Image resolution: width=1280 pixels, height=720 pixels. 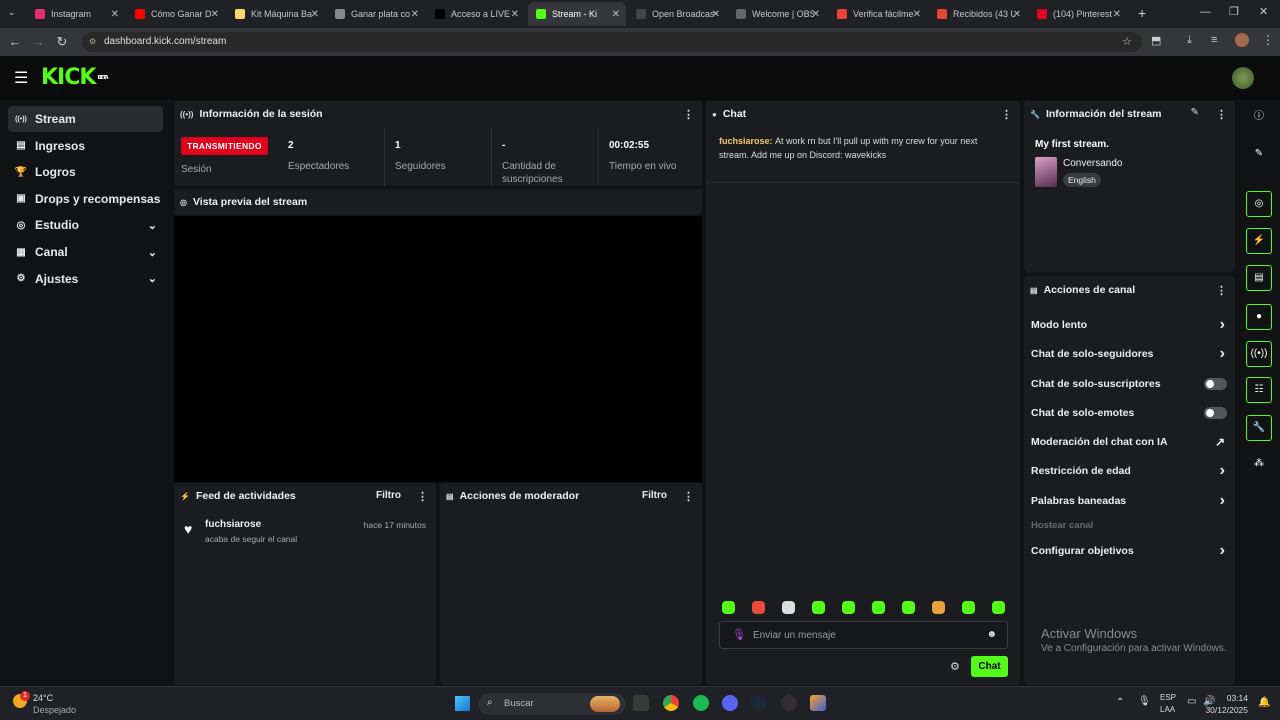 I want to click on emoji-icon: ☻, so click(x=991, y=634).